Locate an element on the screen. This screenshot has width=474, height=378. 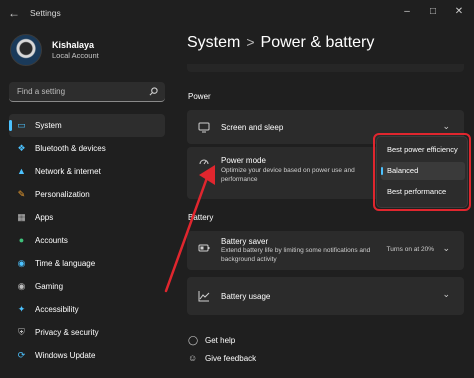
monitor-icon: ▭ is located at coordinates (21, 125).